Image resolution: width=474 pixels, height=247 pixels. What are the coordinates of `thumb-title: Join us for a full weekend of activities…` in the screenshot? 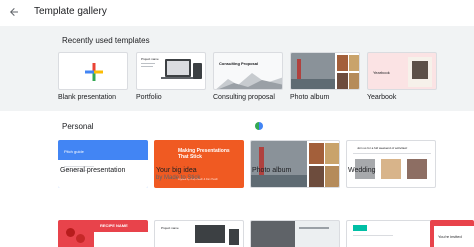 It's located at (382, 148).